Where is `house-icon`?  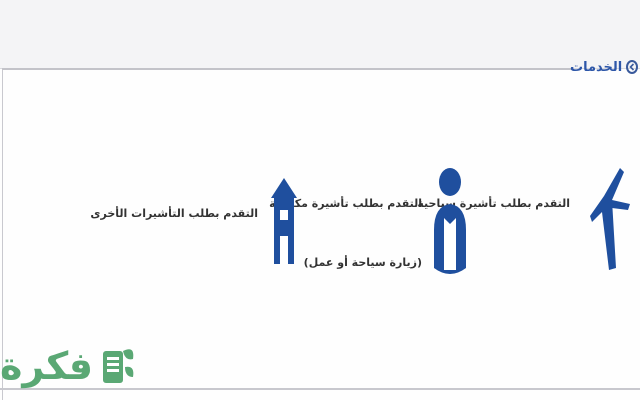 house-icon is located at coordinates (284, 223).